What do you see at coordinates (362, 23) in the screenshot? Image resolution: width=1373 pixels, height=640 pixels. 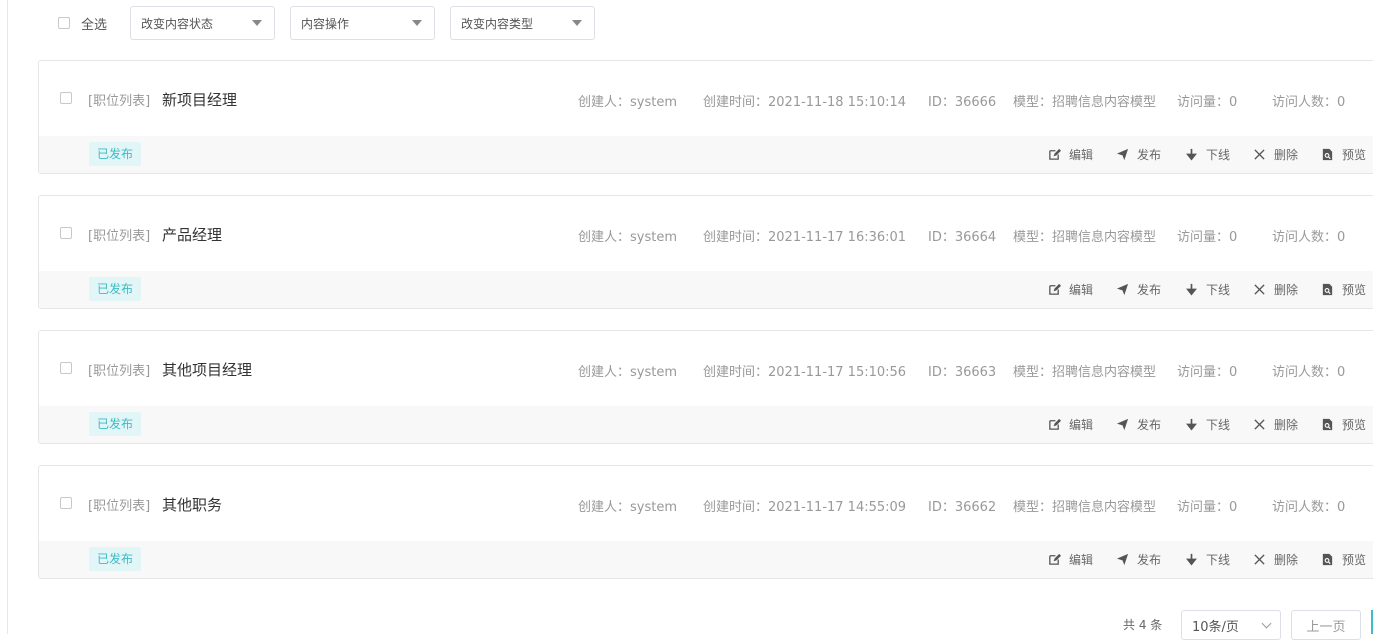 I see `content-action-dropdown: 内容操作` at bounding box center [362, 23].